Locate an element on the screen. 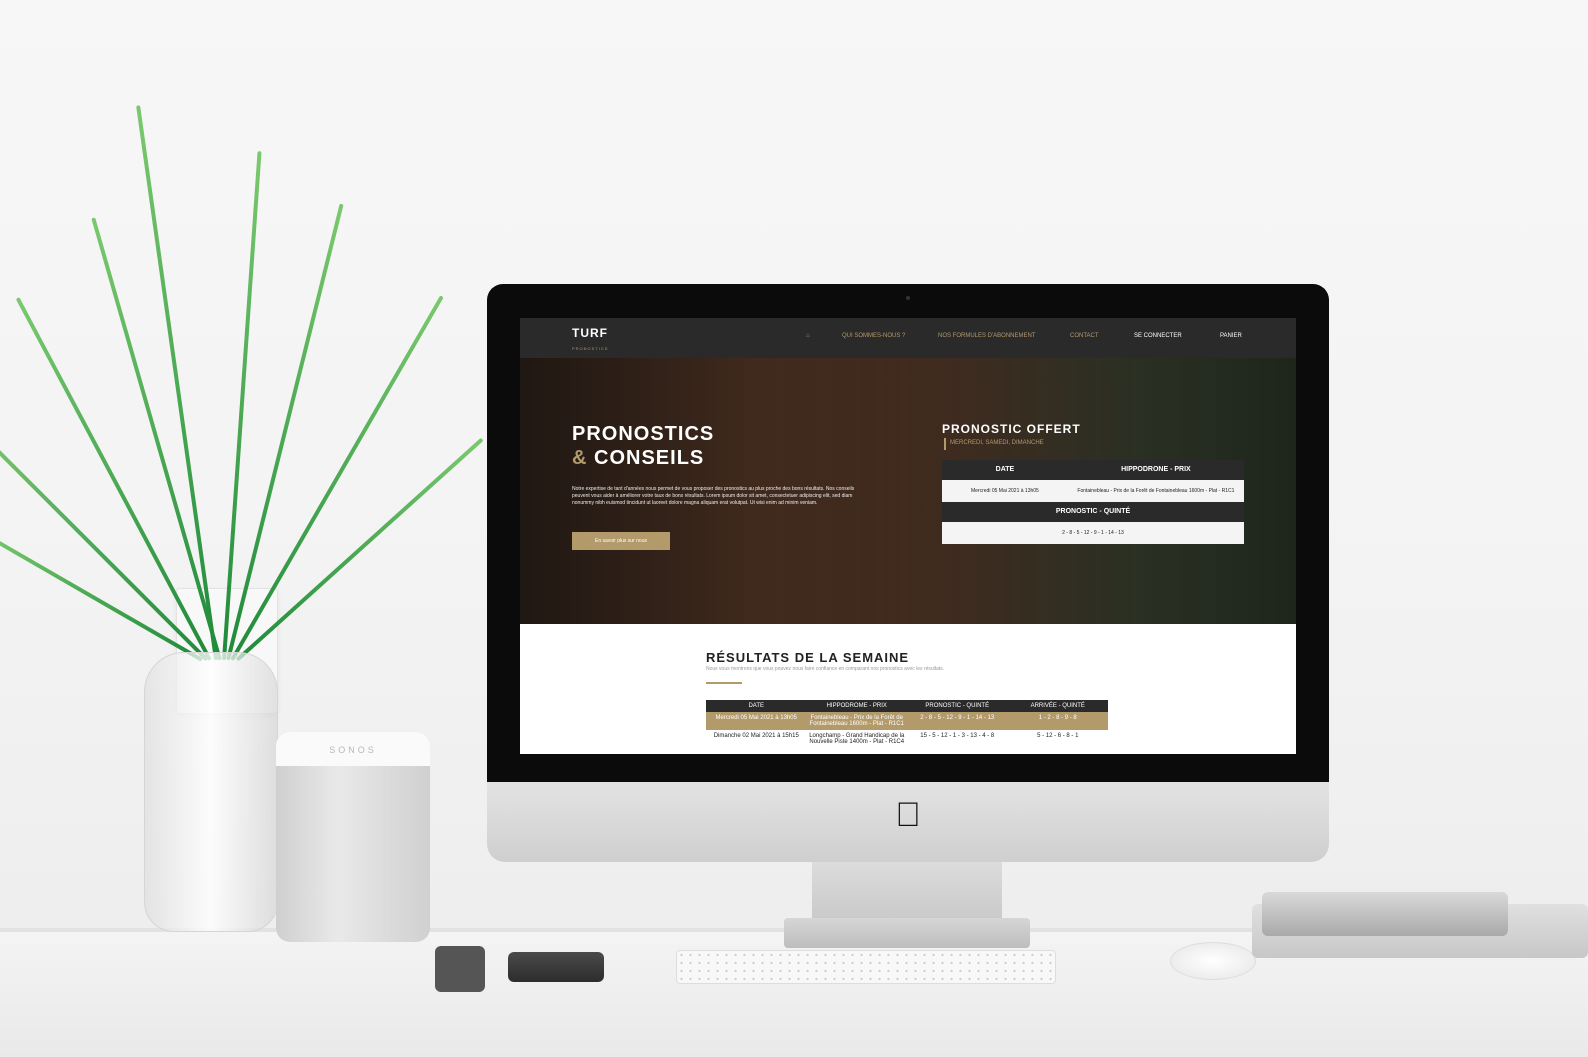 The height and width of the screenshot is (1057, 1588). cell-pronostic: 2 - 8 - 5 - 12 - 9 - 1 - 14 - 13 is located at coordinates (957, 721).